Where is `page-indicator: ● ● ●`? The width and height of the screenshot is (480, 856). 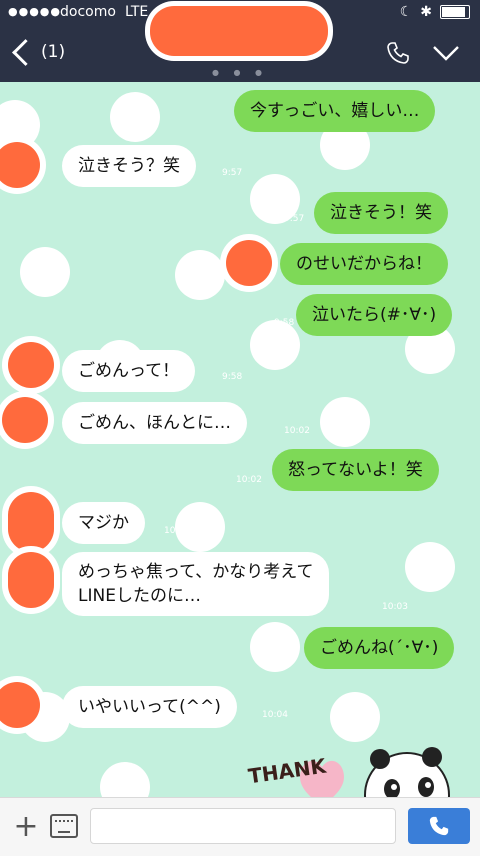
page-indicator: ● ● ● is located at coordinates (240, 72).